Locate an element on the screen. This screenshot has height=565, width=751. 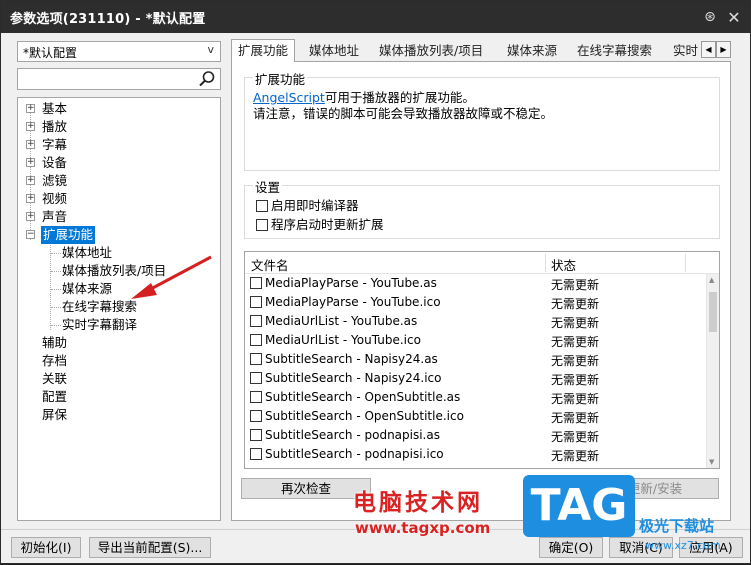
update-on-startup-option: 程序启动时更新扩展 is located at coordinates (320, 225).